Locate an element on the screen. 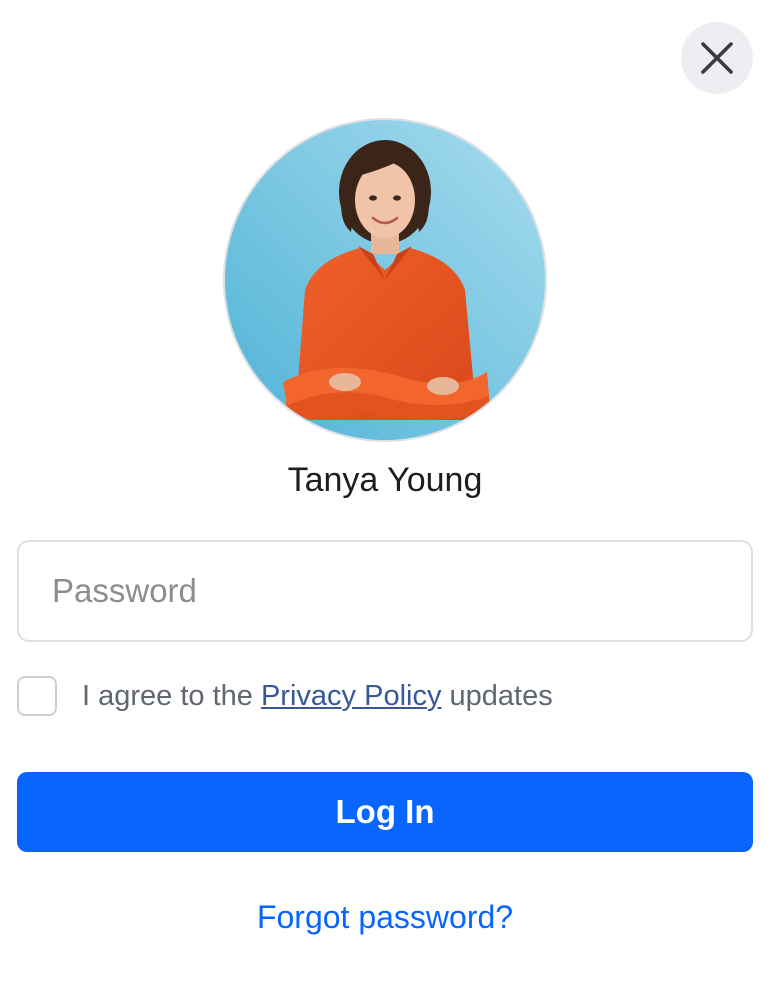 The image size is (770, 988). agree-suffix: updates is located at coordinates (497, 695).